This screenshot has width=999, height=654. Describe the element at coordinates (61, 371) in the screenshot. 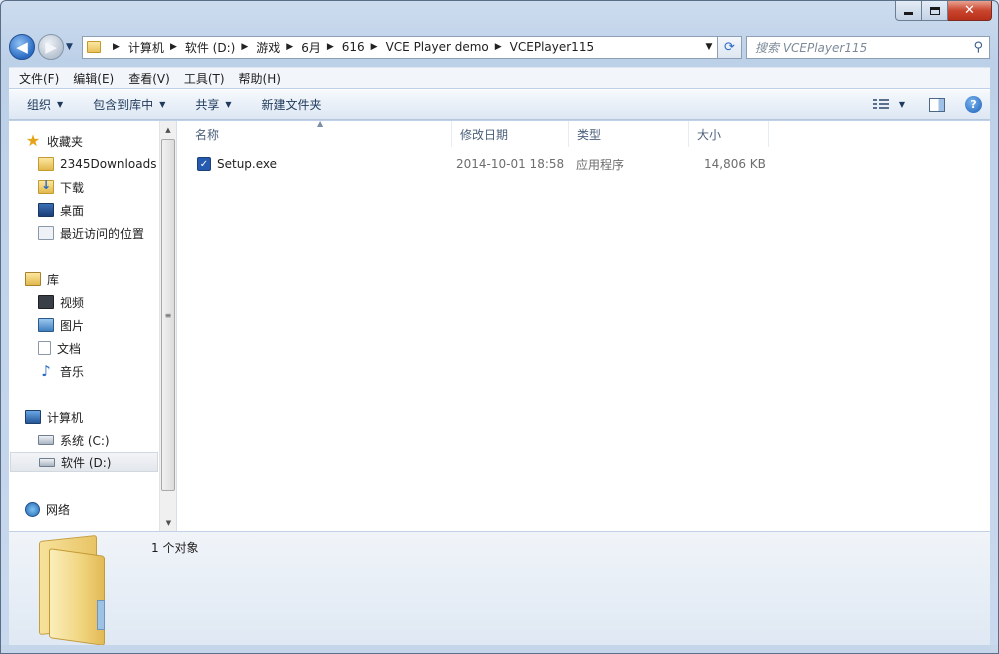

I see `nav-item-music: ♪ 音乐` at that location.